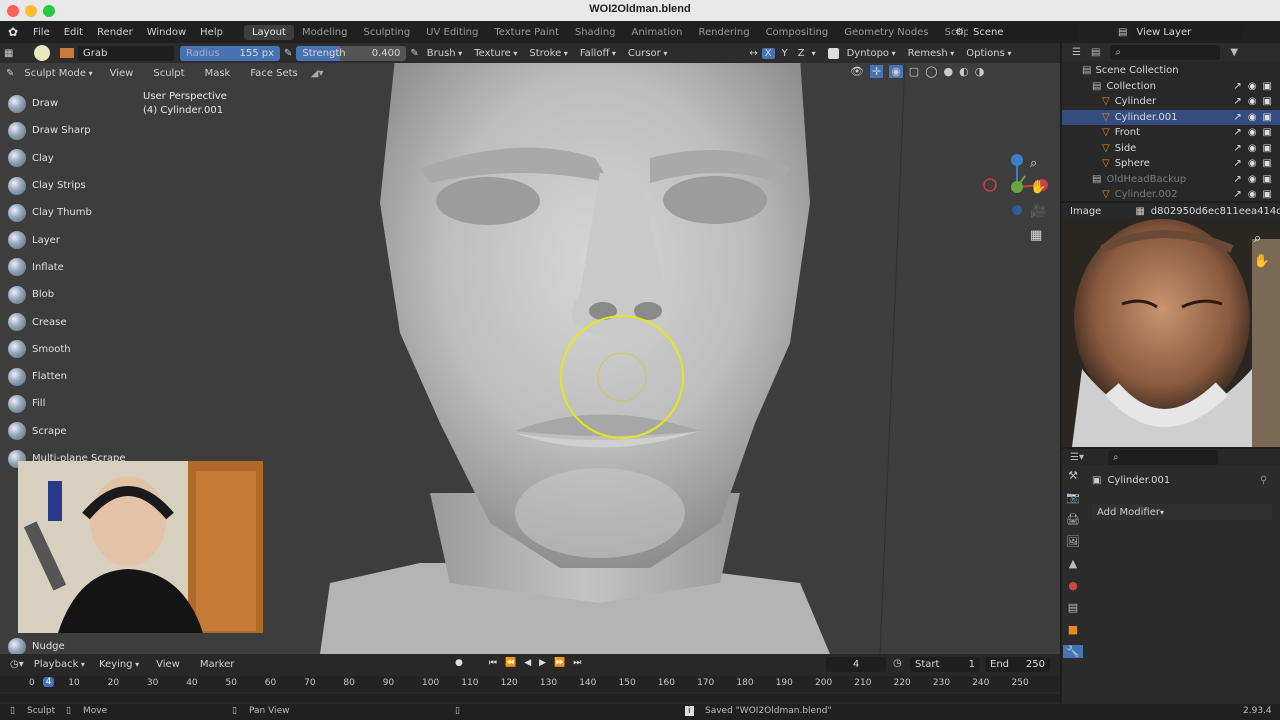  Describe the element at coordinates (1073, 475) in the screenshot. I see `tool-settings-tab-icon: ⚒` at that location.